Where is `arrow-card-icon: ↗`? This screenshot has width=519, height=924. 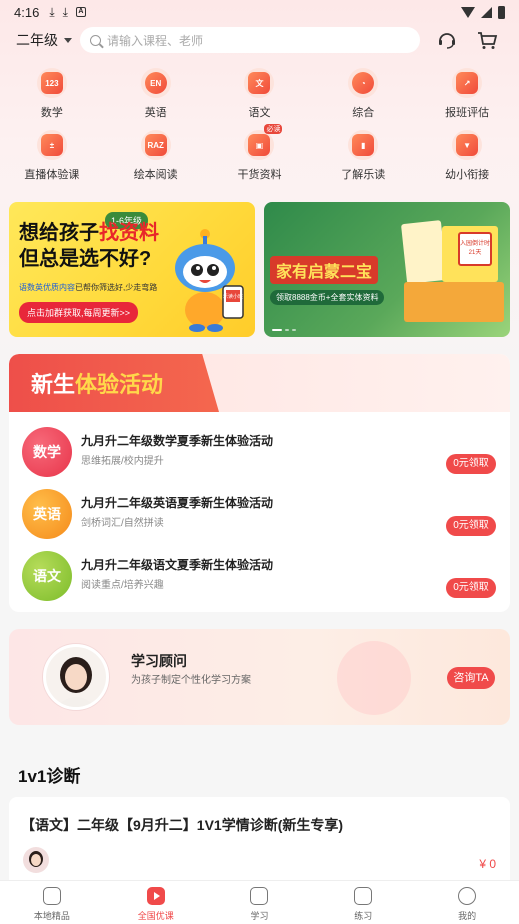 arrow-card-icon: ↗ is located at coordinates (467, 83).